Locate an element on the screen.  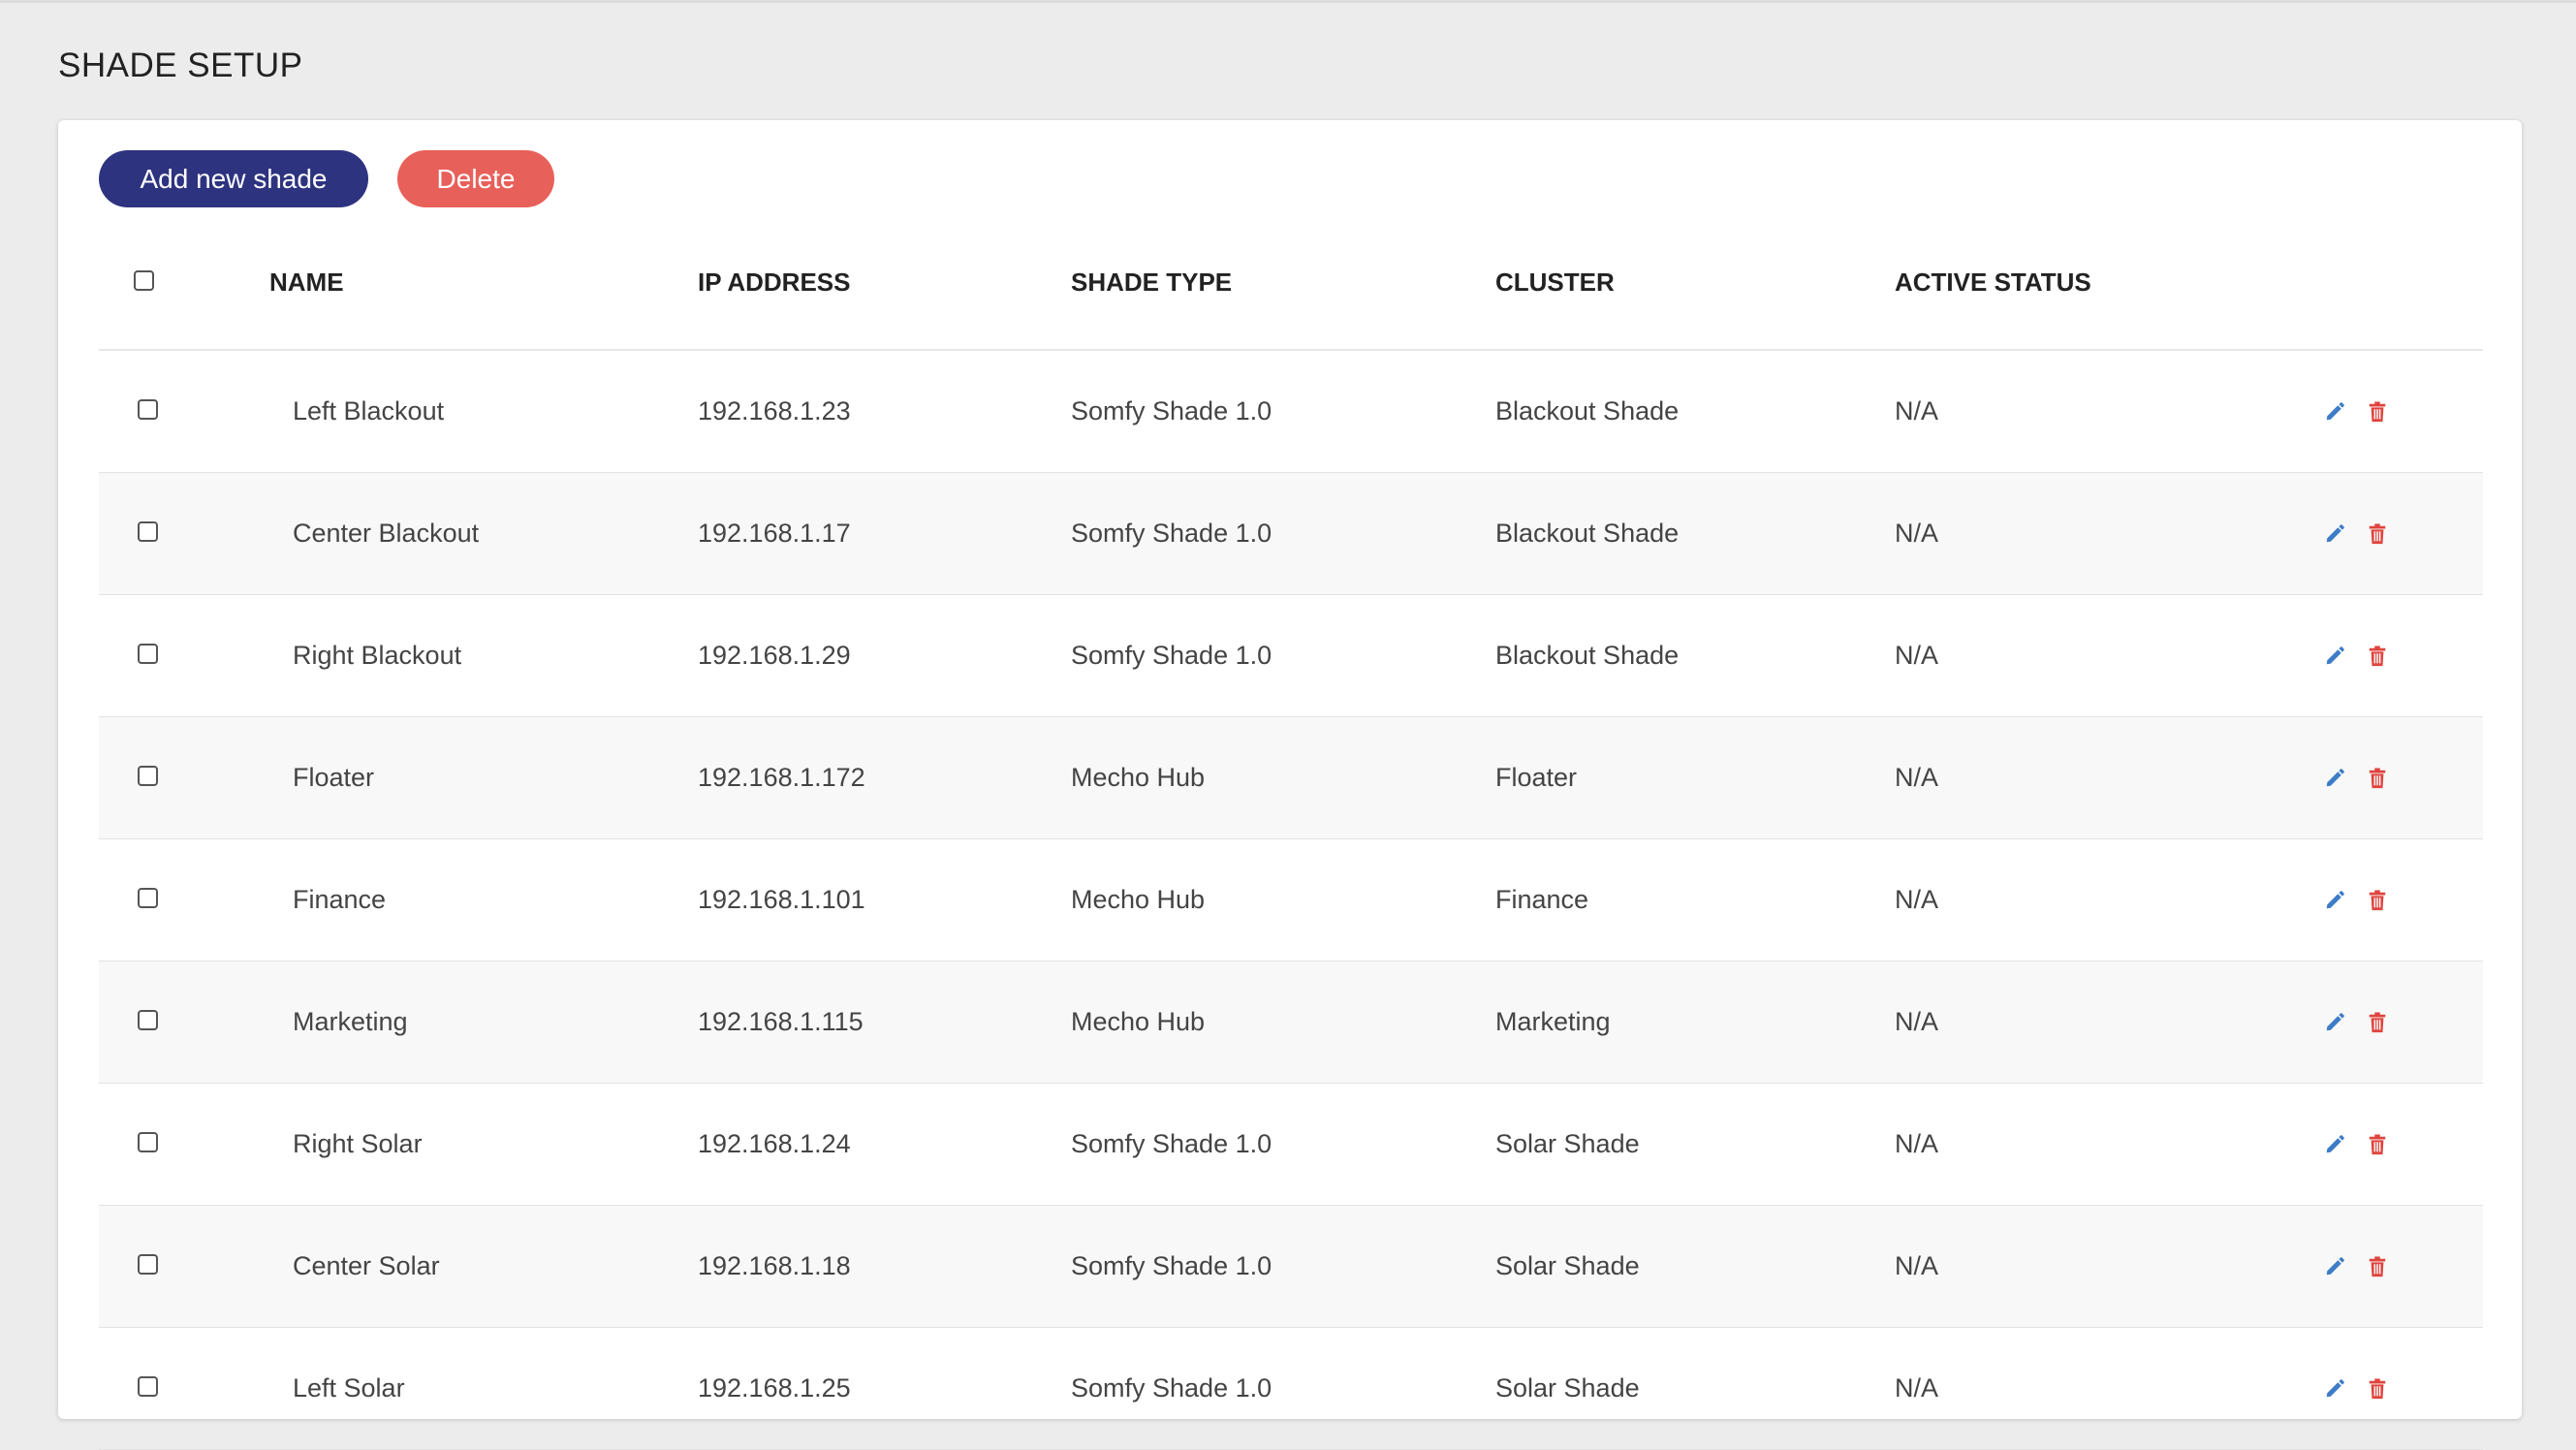
ip-address: 192.168.1.17 is located at coordinates (884, 533).